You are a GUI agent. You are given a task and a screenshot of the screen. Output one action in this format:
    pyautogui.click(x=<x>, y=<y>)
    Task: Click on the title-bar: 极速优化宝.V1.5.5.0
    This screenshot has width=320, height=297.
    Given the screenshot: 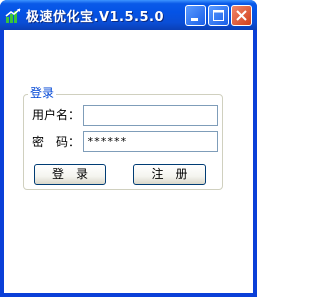 What is the action you would take?
    pyautogui.click(x=128, y=15)
    